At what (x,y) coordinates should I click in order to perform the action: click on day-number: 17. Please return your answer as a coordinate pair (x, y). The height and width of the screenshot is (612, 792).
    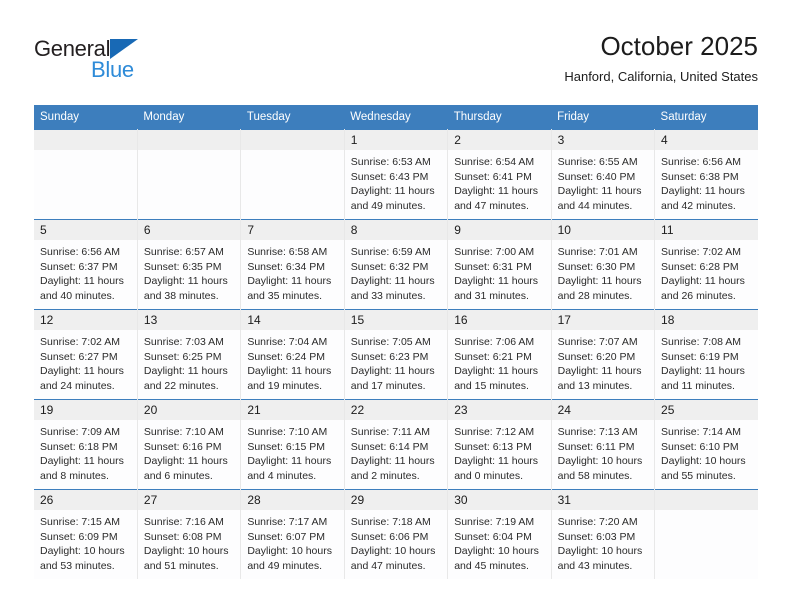
    Looking at the image, I should click on (603, 320).